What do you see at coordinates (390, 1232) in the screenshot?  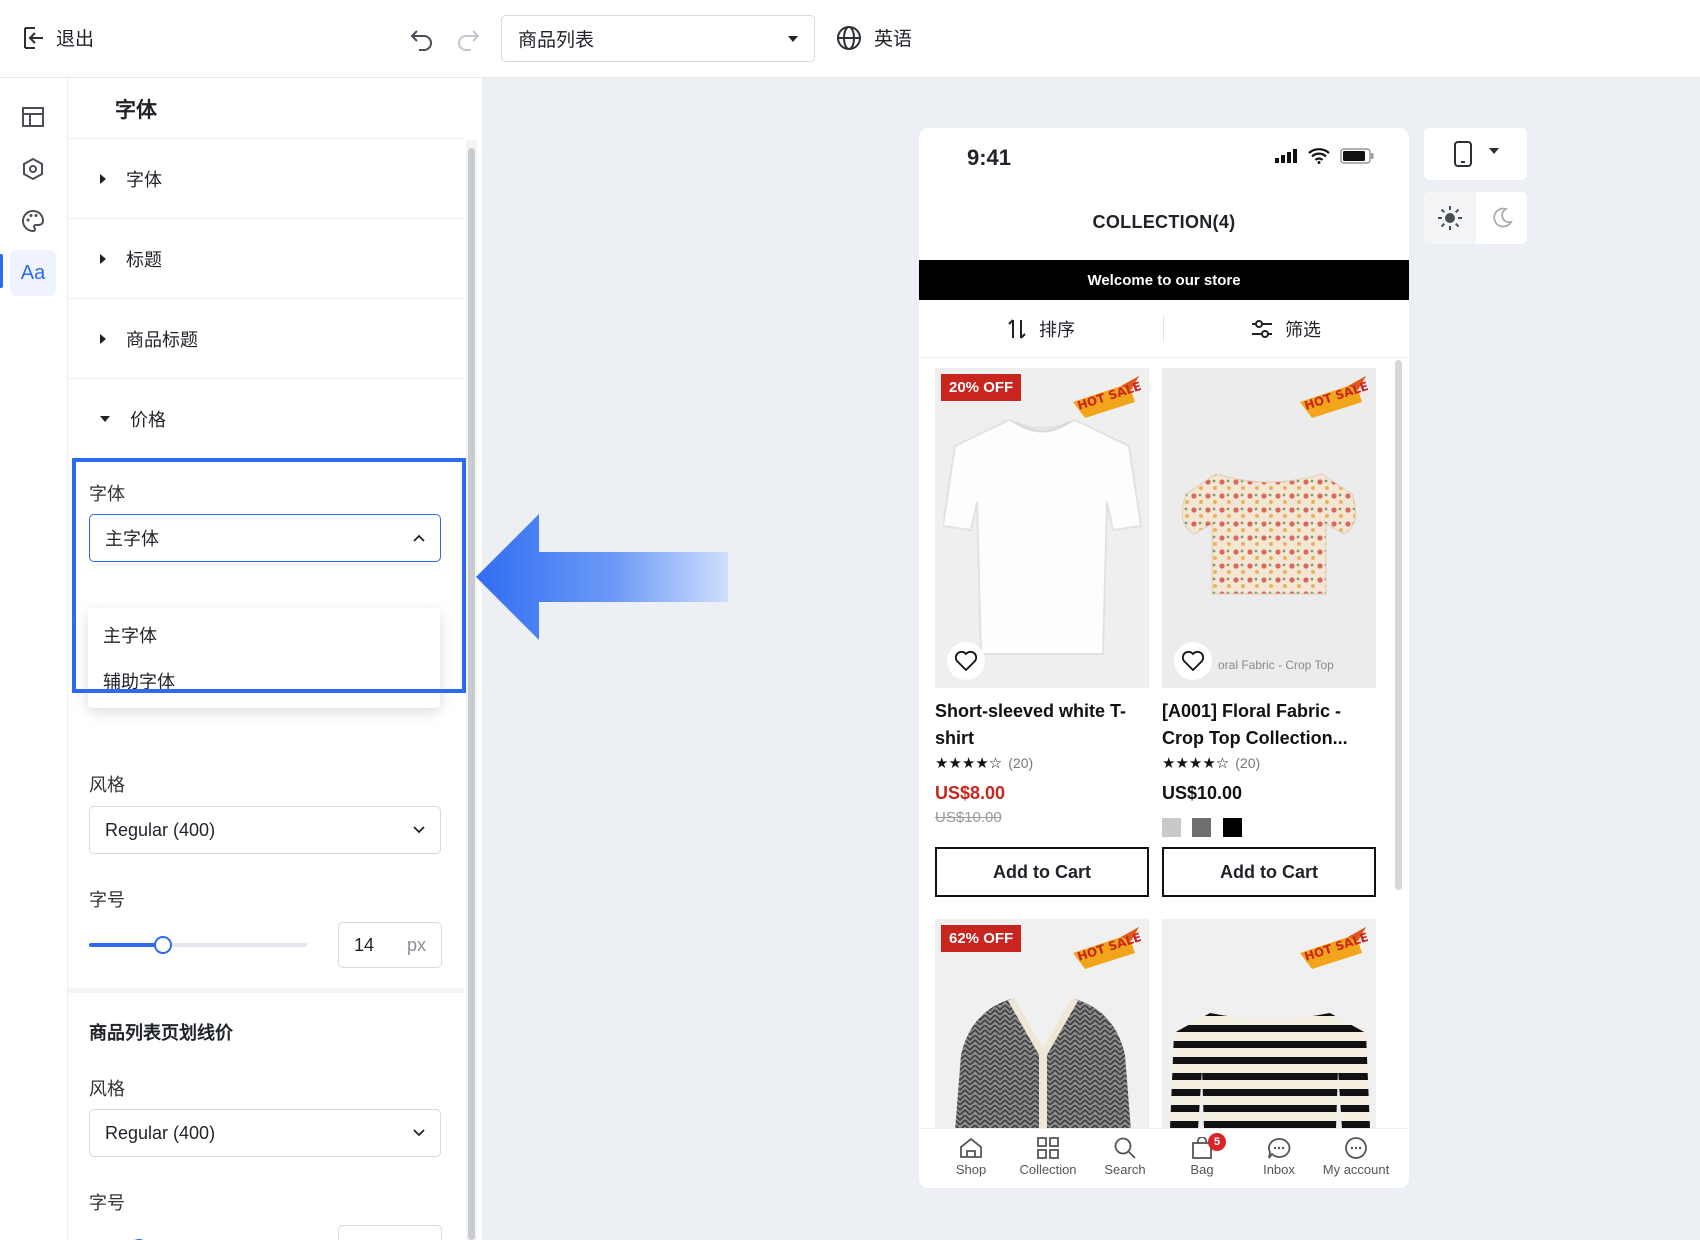 I see `strike-size-input: 12 px` at bounding box center [390, 1232].